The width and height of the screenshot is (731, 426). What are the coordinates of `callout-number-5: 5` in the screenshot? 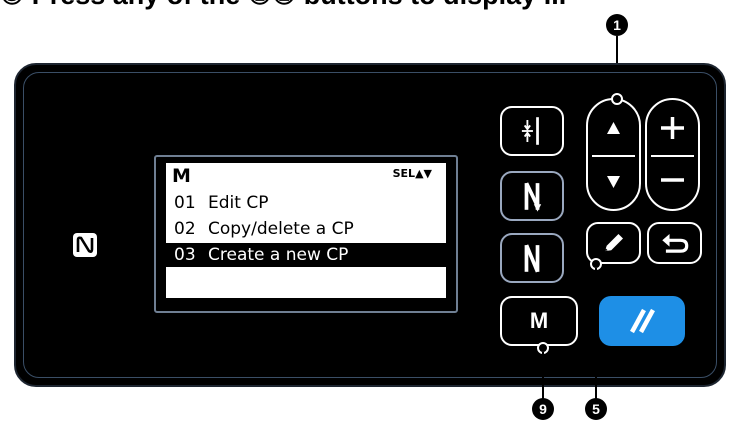 It's located at (596, 409).